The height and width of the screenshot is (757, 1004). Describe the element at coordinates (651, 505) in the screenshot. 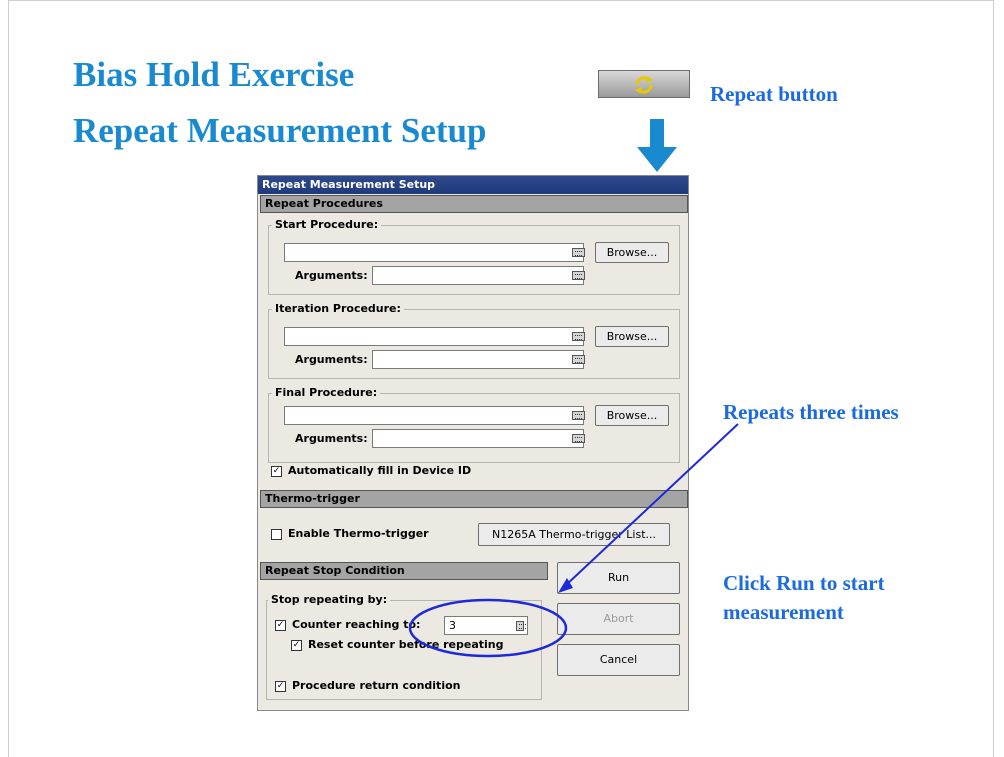

I see `pointer-arrow-line` at that location.